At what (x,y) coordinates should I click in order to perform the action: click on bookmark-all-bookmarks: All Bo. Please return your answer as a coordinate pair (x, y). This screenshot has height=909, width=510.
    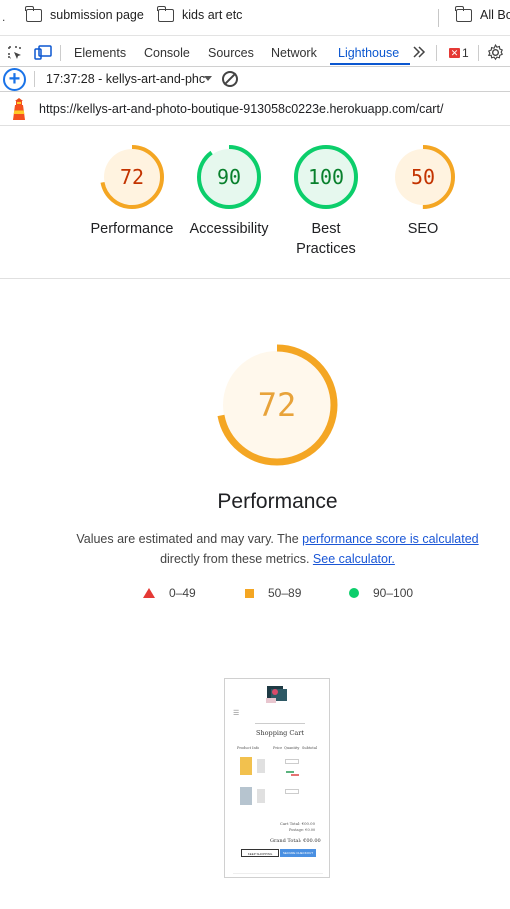
    Looking at the image, I should click on (482, 13).